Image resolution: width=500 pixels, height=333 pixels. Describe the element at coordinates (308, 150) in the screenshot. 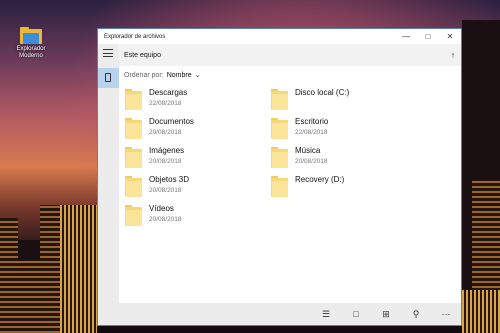

I see `item-name: Música` at that location.